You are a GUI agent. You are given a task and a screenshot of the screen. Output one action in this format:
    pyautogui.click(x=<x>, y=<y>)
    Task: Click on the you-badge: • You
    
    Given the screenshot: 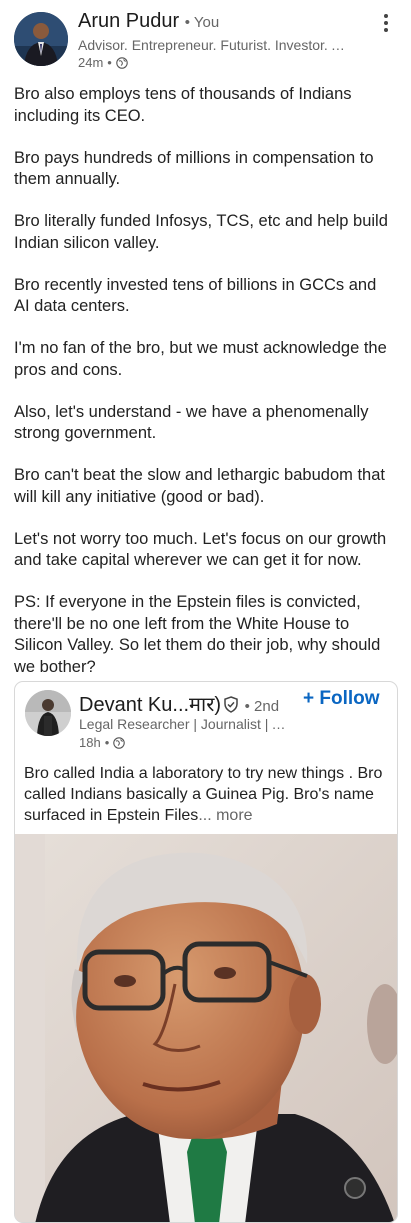 What is the action you would take?
    pyautogui.click(x=202, y=22)
    